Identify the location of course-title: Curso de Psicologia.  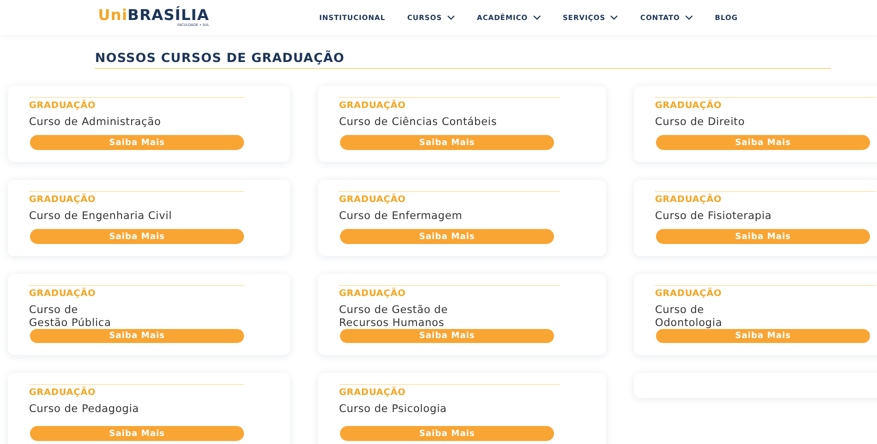
(393, 409).